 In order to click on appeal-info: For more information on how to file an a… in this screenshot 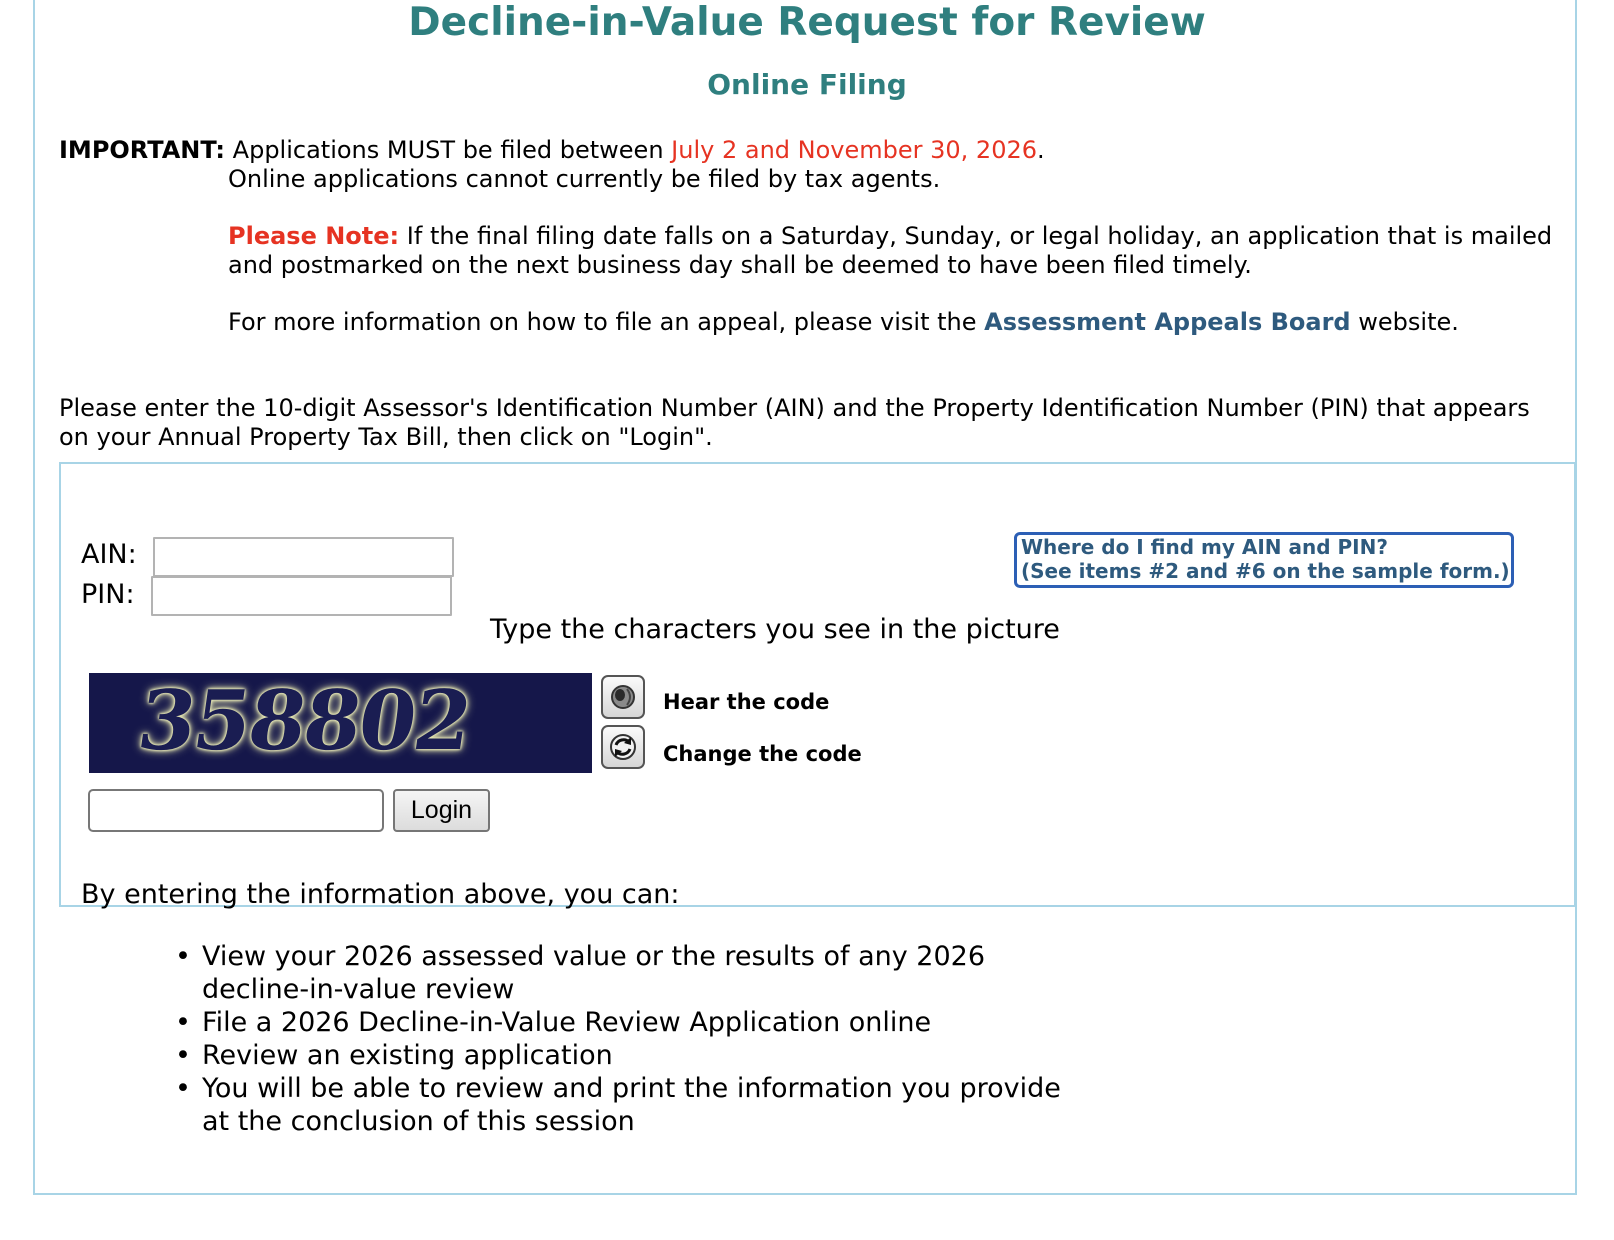, I will do `click(843, 322)`.